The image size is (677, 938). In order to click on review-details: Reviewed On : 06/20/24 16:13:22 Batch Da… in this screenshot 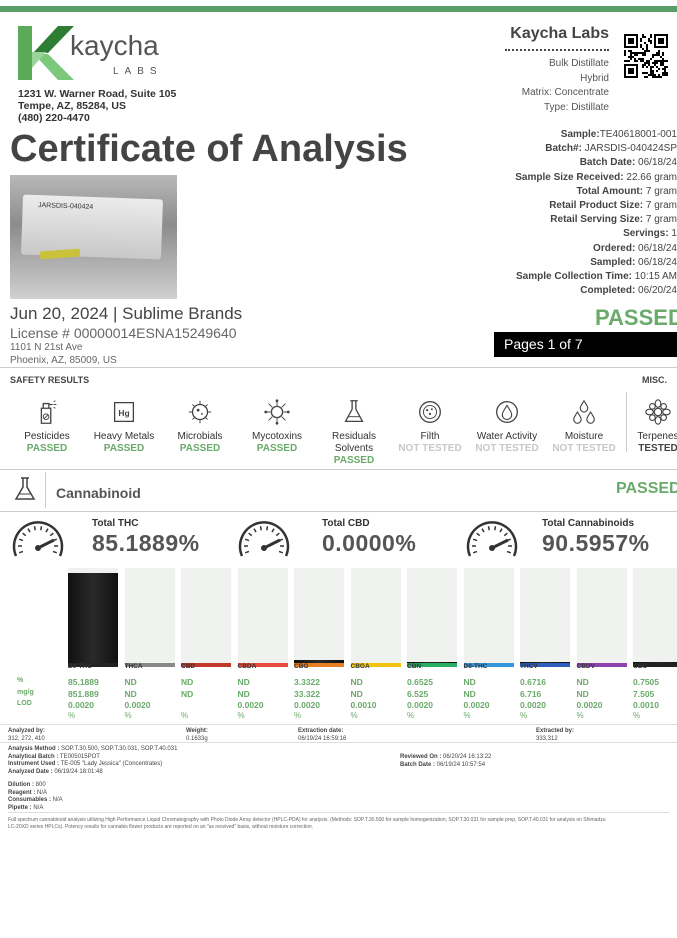, I will do `click(446, 761)`.